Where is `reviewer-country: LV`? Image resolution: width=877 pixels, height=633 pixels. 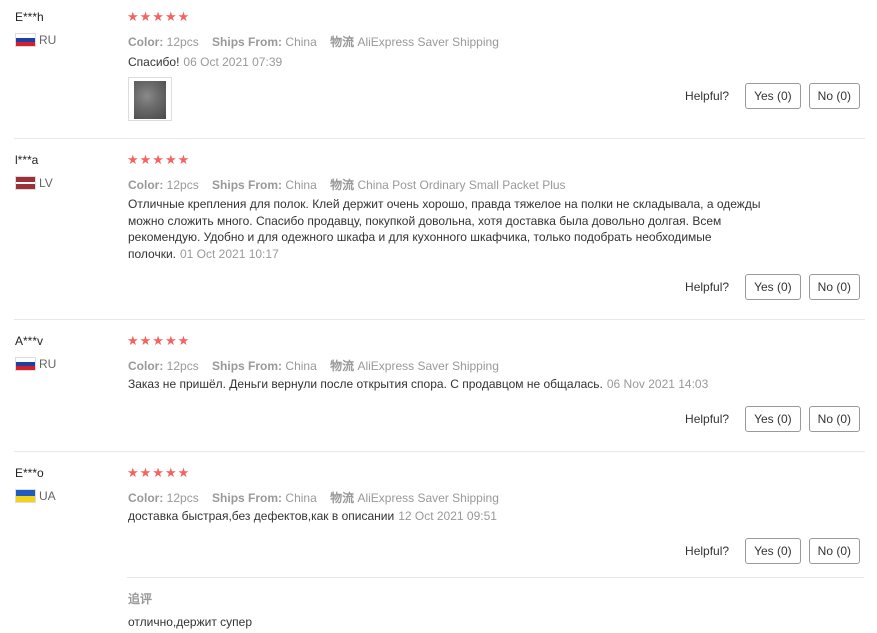 reviewer-country: LV is located at coordinates (34, 183).